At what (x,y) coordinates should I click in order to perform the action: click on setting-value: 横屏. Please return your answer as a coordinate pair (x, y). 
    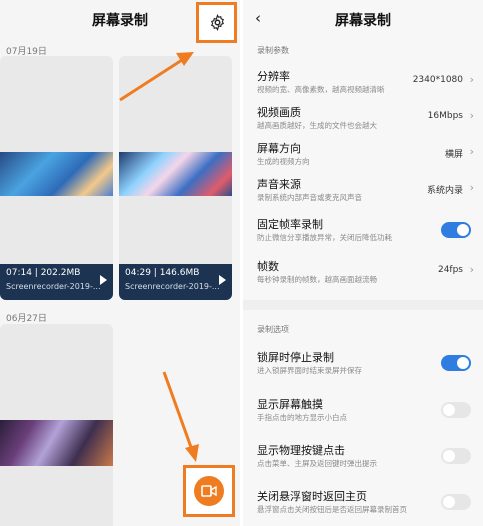
    Looking at the image, I should click on (453, 155).